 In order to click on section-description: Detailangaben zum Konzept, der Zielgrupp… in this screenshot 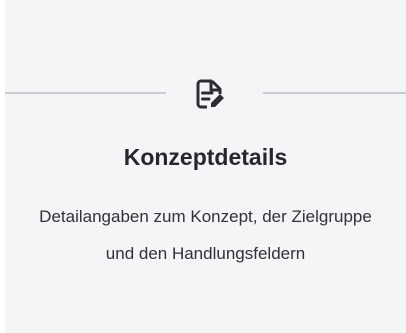, I will do `click(205, 235)`.